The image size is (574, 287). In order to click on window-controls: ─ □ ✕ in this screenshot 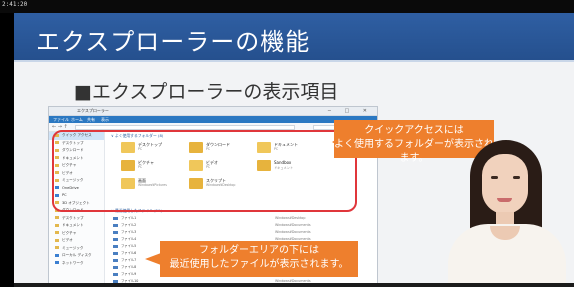, I will do `click(350, 111)`.